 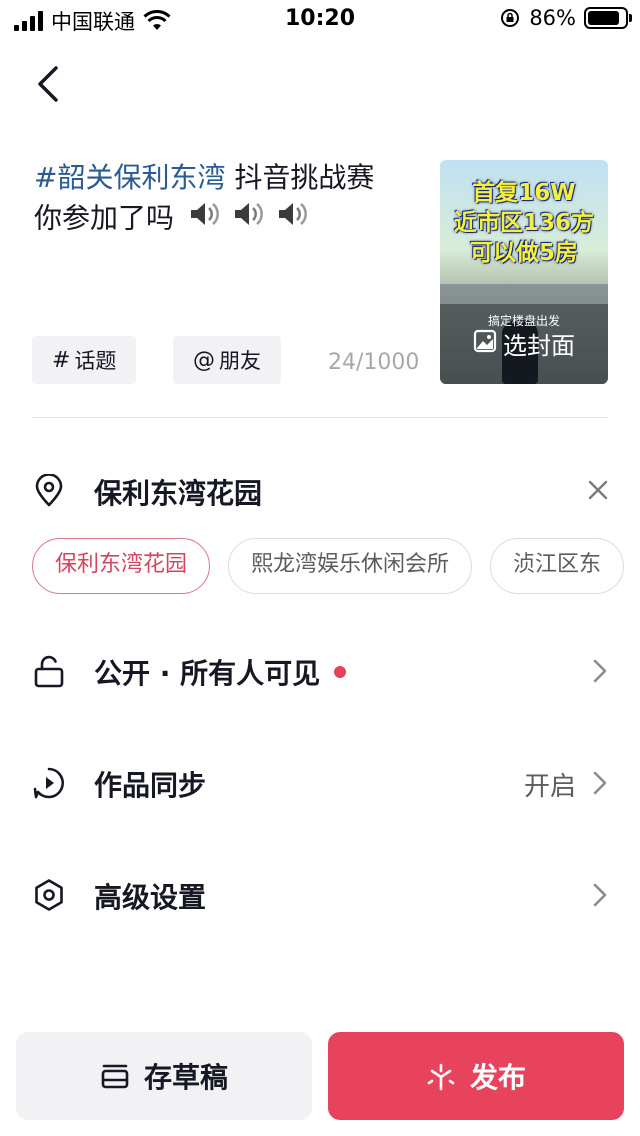 I want to click on status-right: 86%, so click(x=565, y=18).